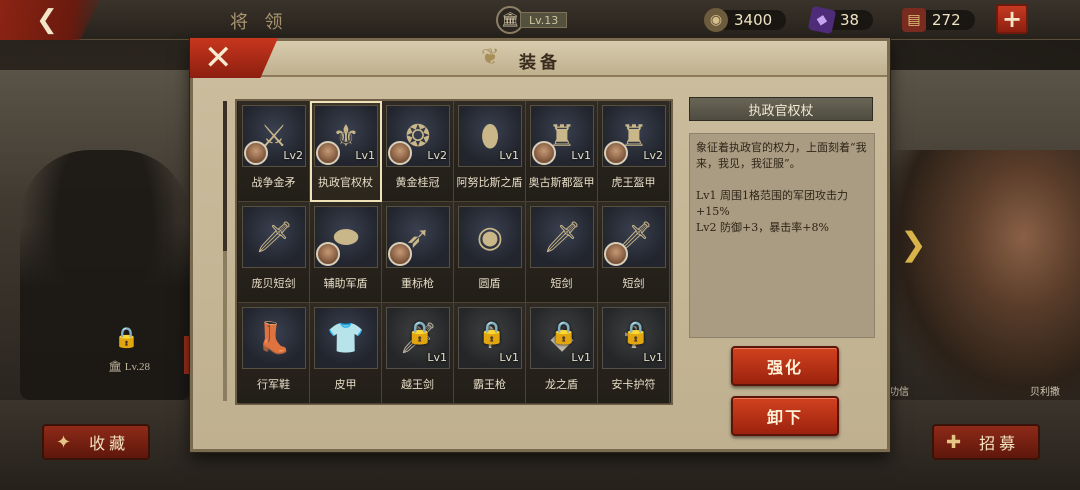 The image size is (1080, 490). Describe the element at coordinates (137, 367) in the screenshot. I see `locked-level-text: Lv.28` at that location.